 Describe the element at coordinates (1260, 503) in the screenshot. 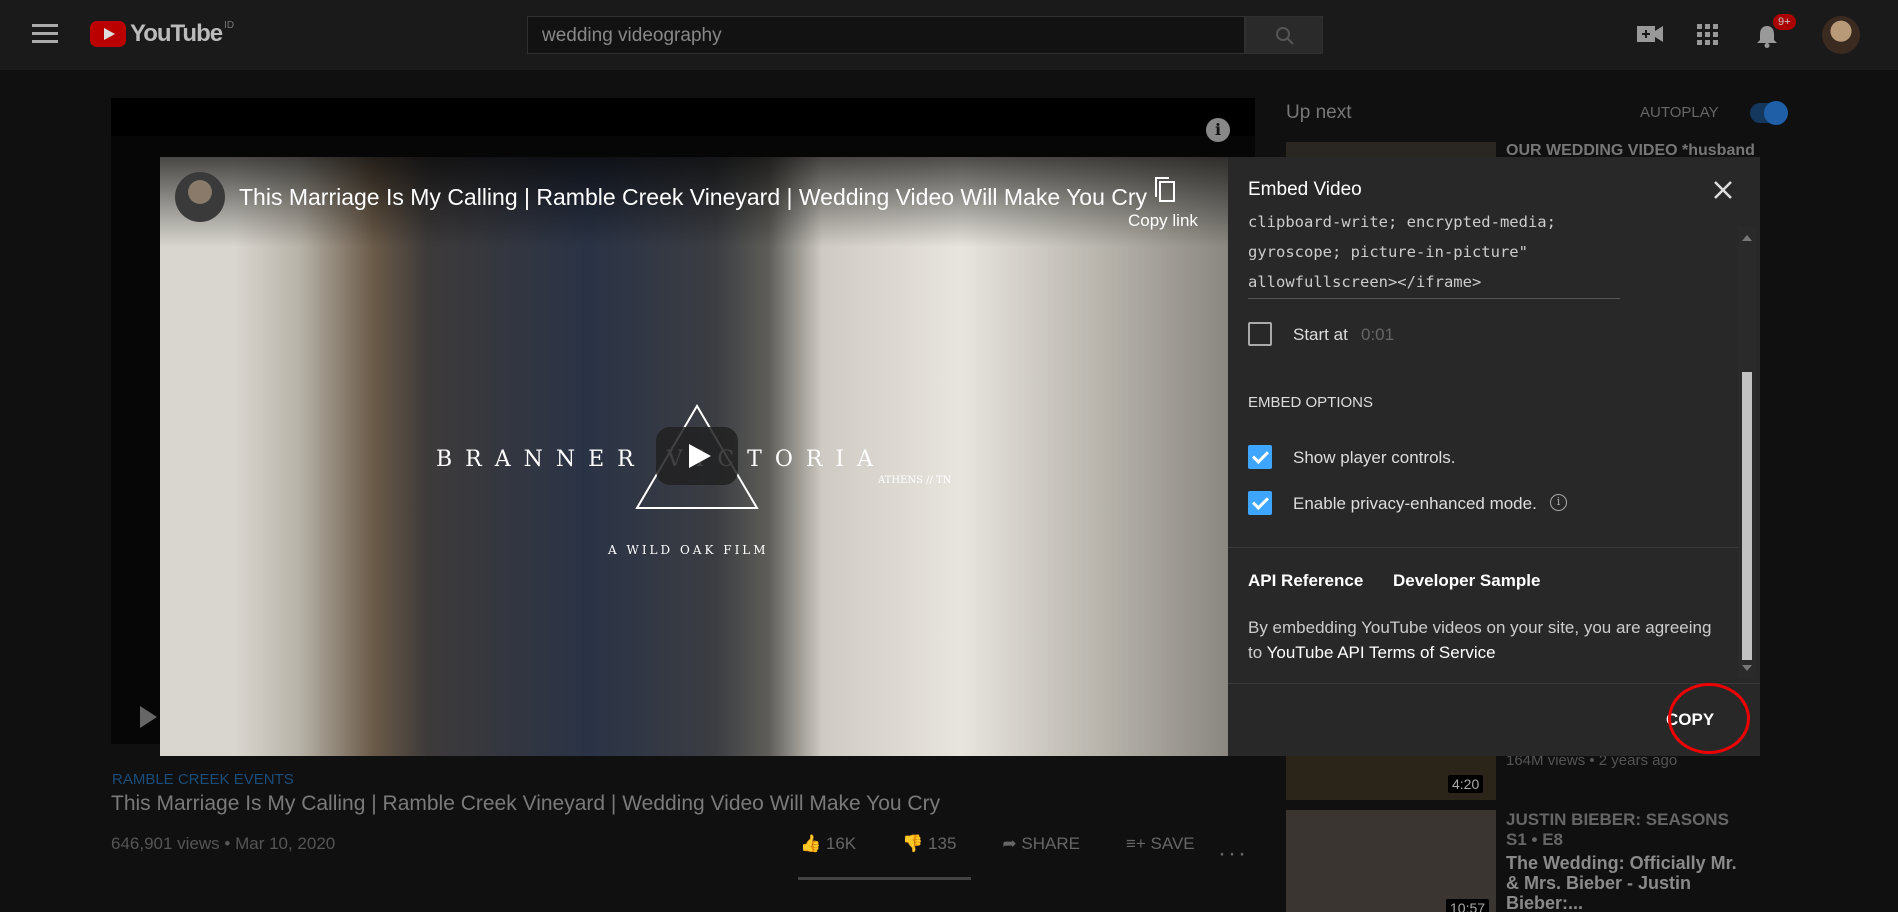

I see `privacy-mode-checkbox` at that location.